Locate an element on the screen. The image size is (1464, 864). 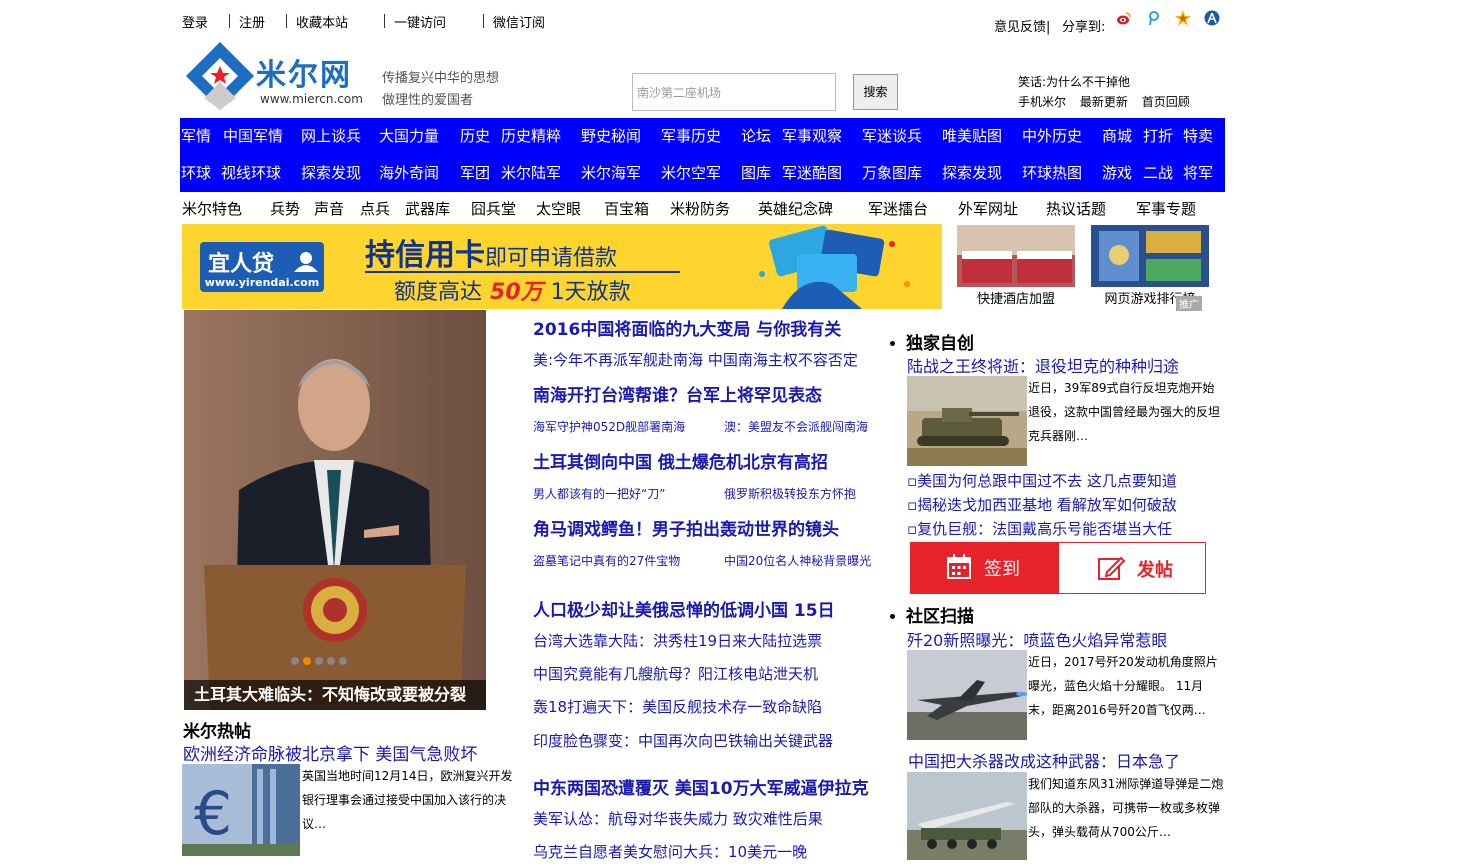
nav-item: 论坛 is located at coordinates (756, 136).